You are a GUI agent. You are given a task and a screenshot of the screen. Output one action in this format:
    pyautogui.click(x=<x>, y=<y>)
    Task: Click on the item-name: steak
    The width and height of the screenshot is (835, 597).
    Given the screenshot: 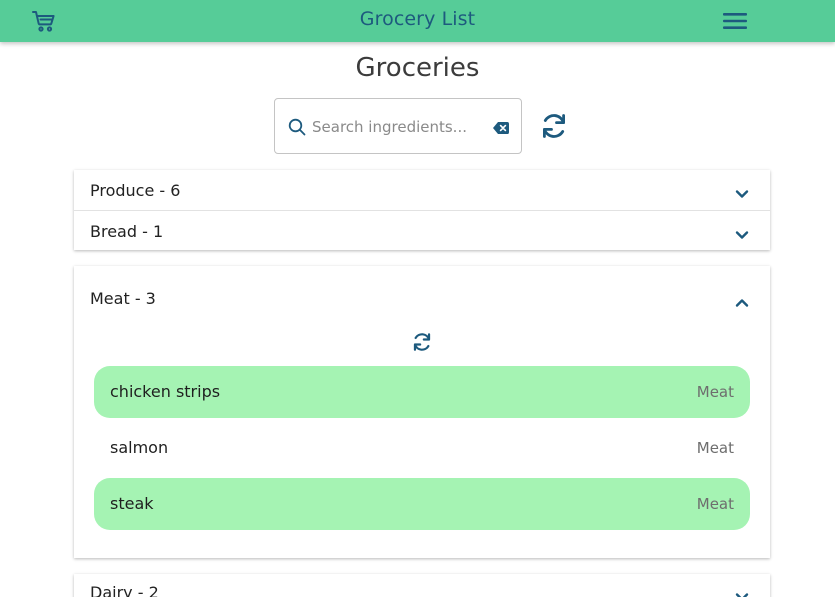 What is the action you would take?
    pyautogui.click(x=132, y=503)
    